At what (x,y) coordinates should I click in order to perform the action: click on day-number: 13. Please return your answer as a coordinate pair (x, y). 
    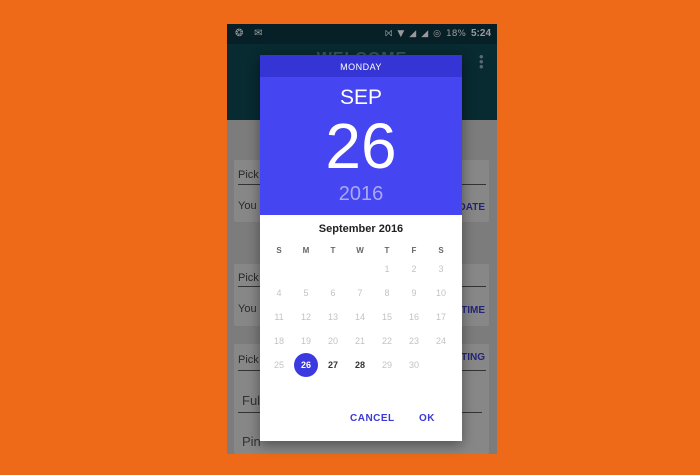
    Looking at the image, I should click on (332, 317).